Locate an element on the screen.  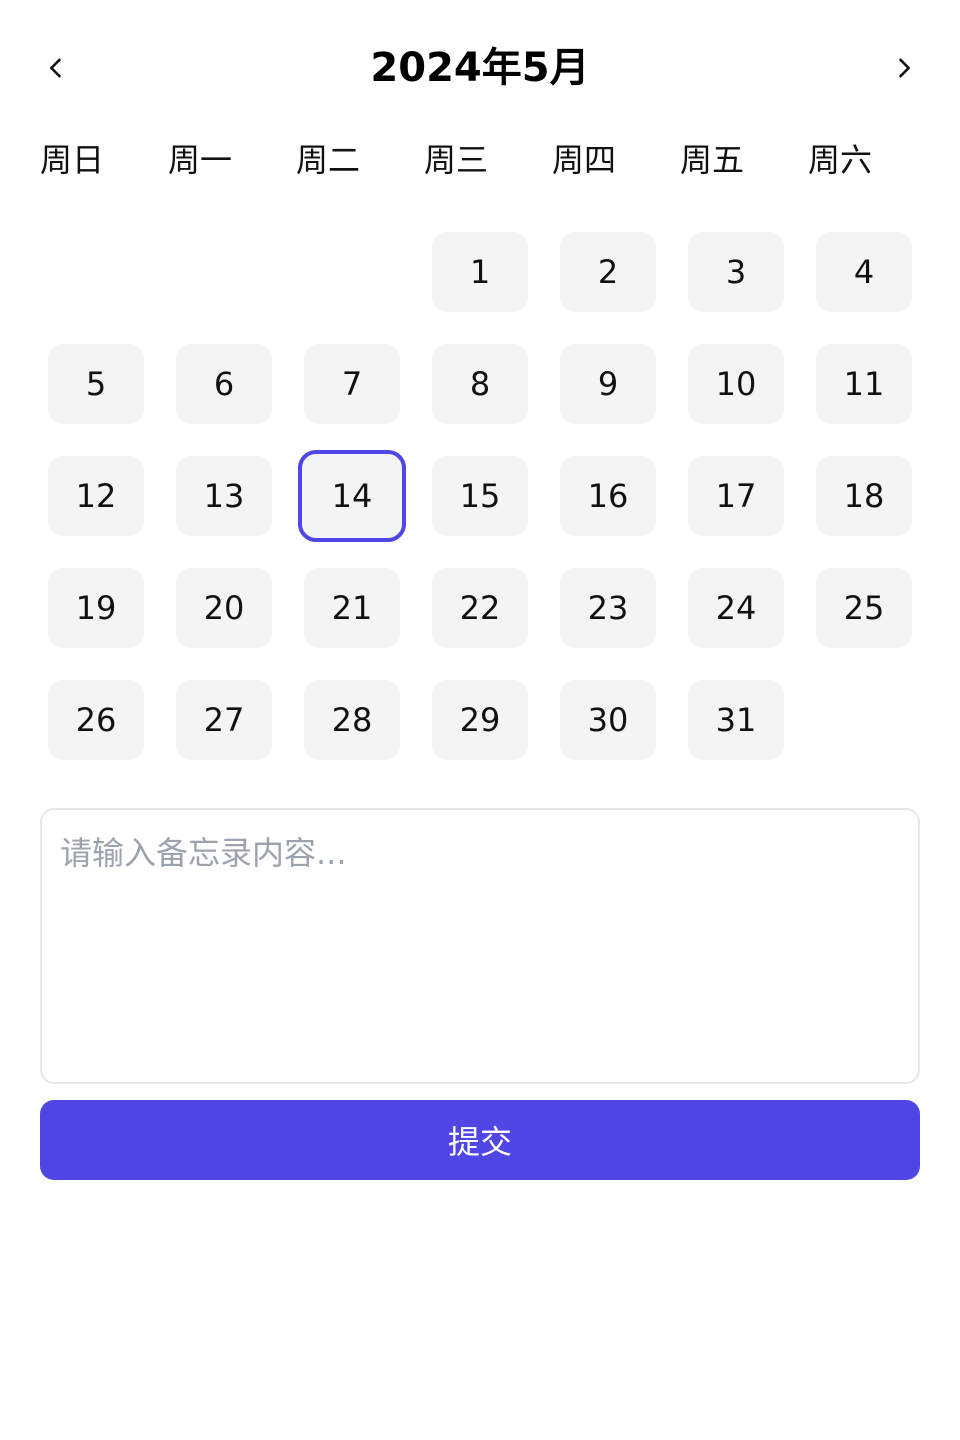
calendar-day: 17 is located at coordinates (736, 496).